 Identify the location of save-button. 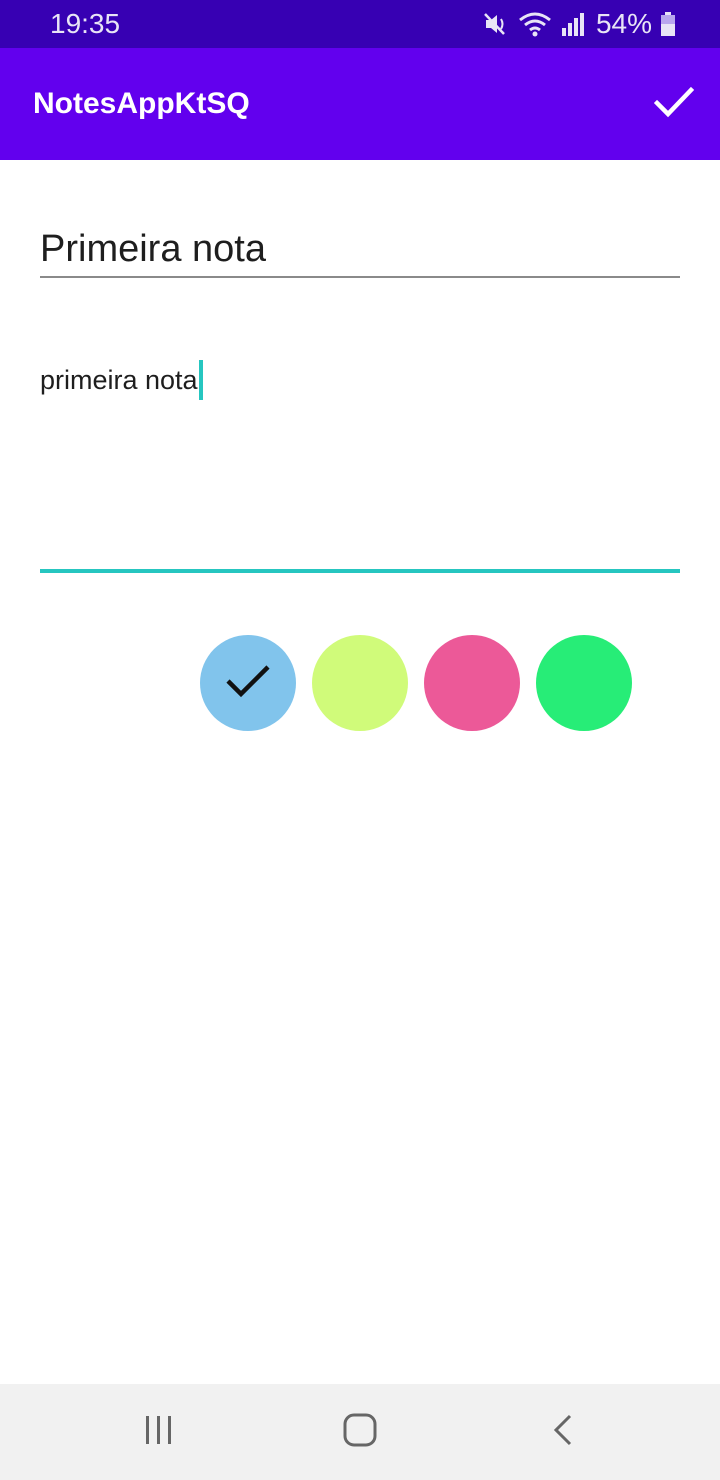
(674, 104).